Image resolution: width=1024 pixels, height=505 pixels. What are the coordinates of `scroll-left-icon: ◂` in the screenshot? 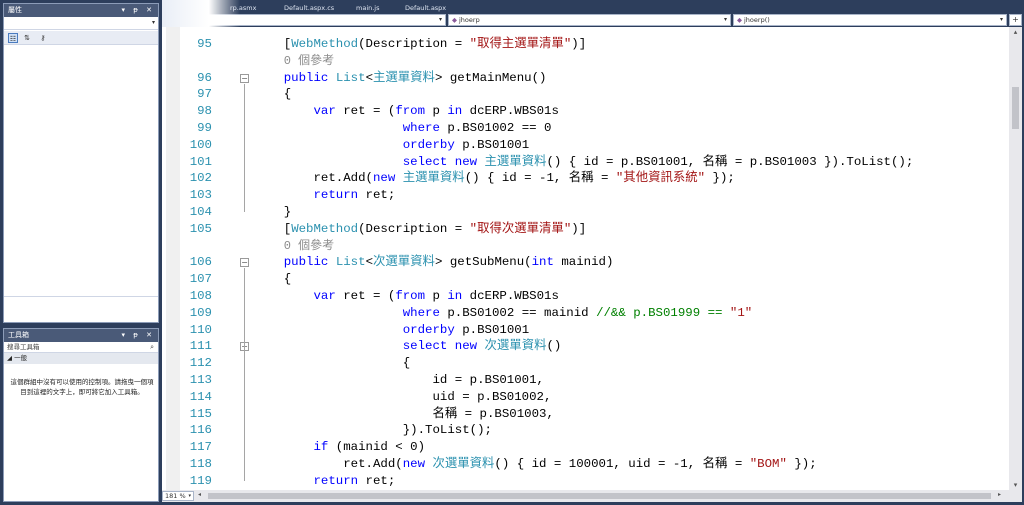 It's located at (199, 494).